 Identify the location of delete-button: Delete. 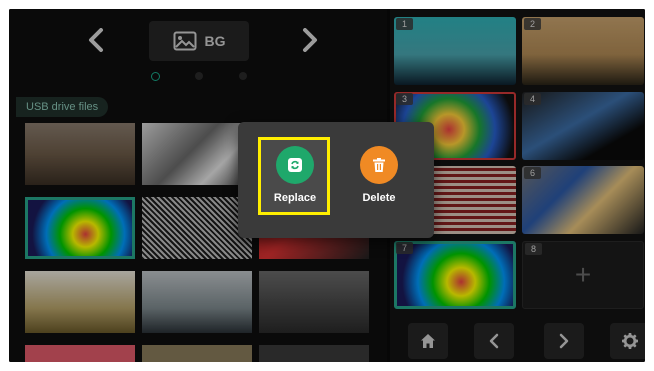
(379, 177).